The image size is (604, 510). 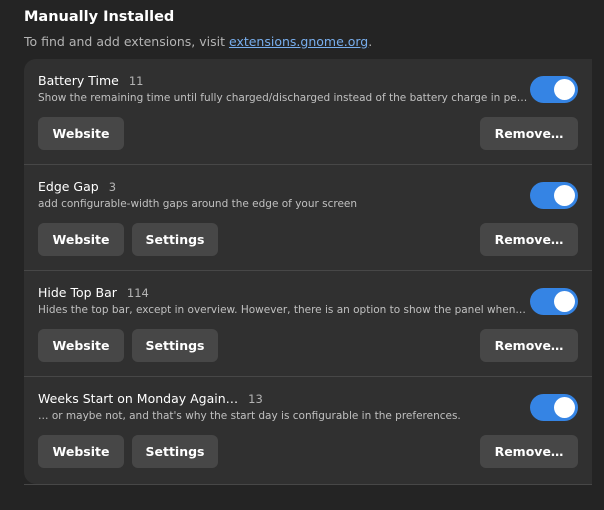 What do you see at coordinates (137, 293) in the screenshot?
I see `extension-count: 114` at bounding box center [137, 293].